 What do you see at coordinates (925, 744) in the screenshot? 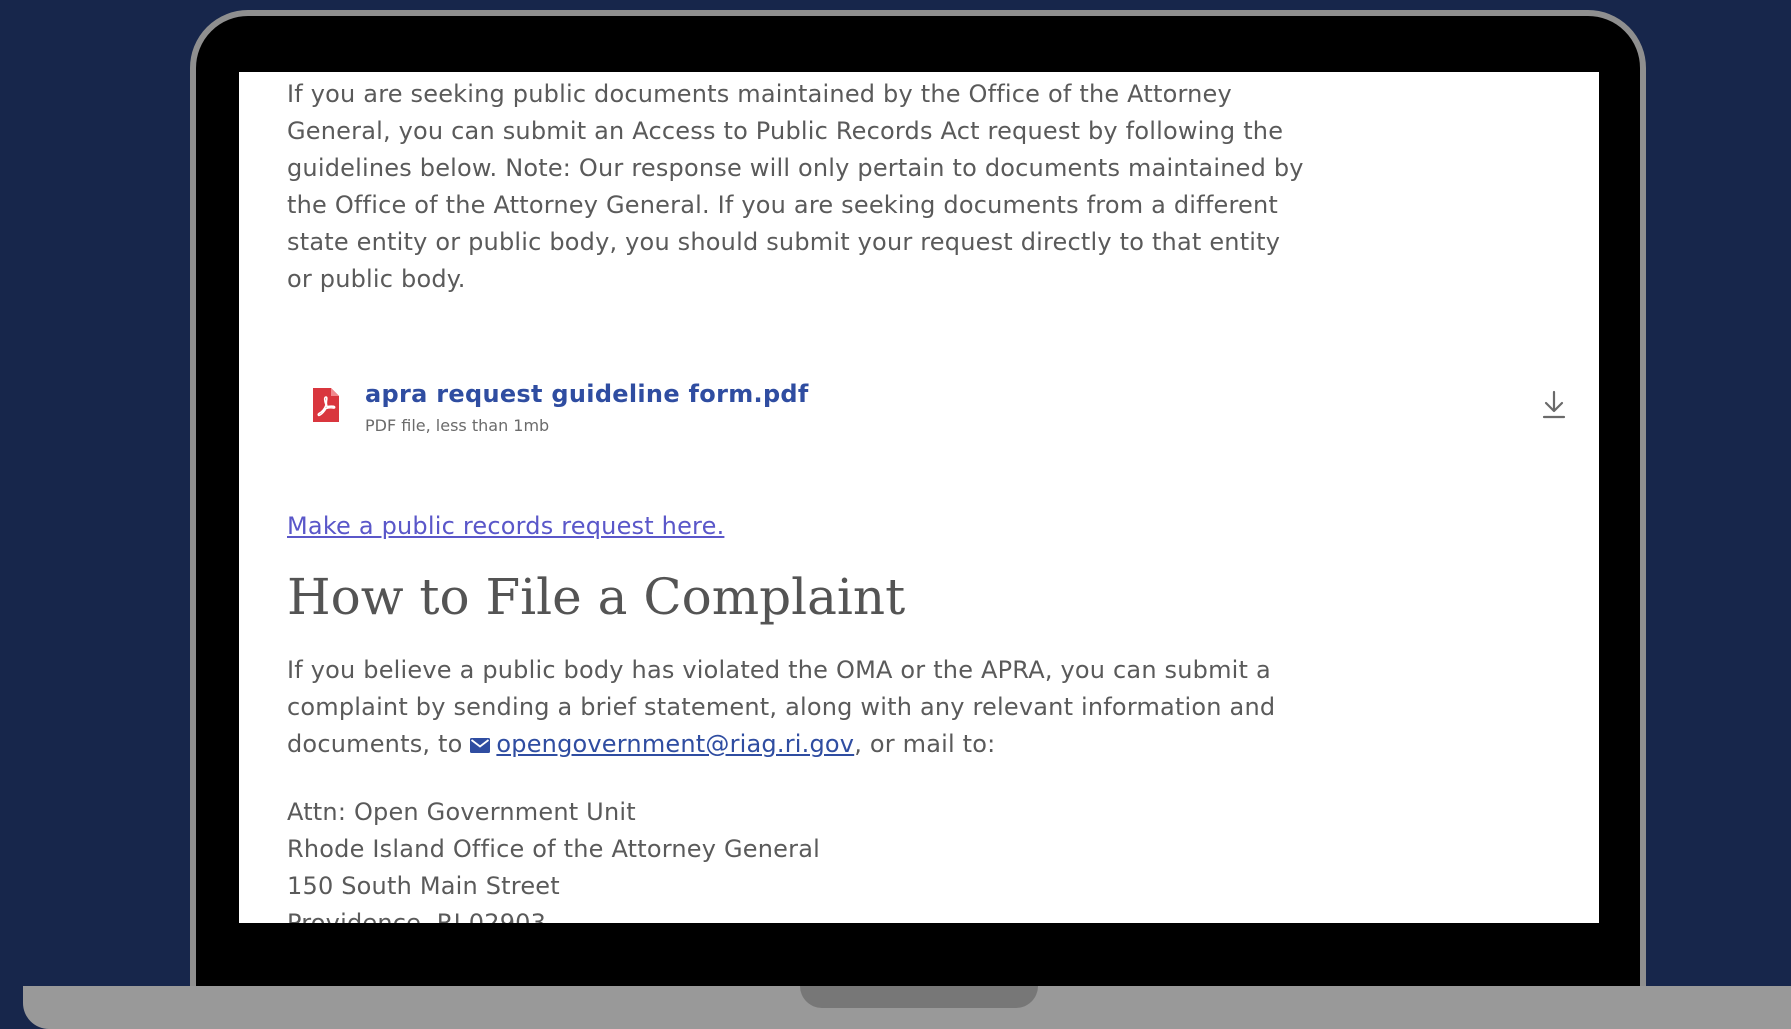
I see `complaint-text-after: , or mail to:` at bounding box center [925, 744].